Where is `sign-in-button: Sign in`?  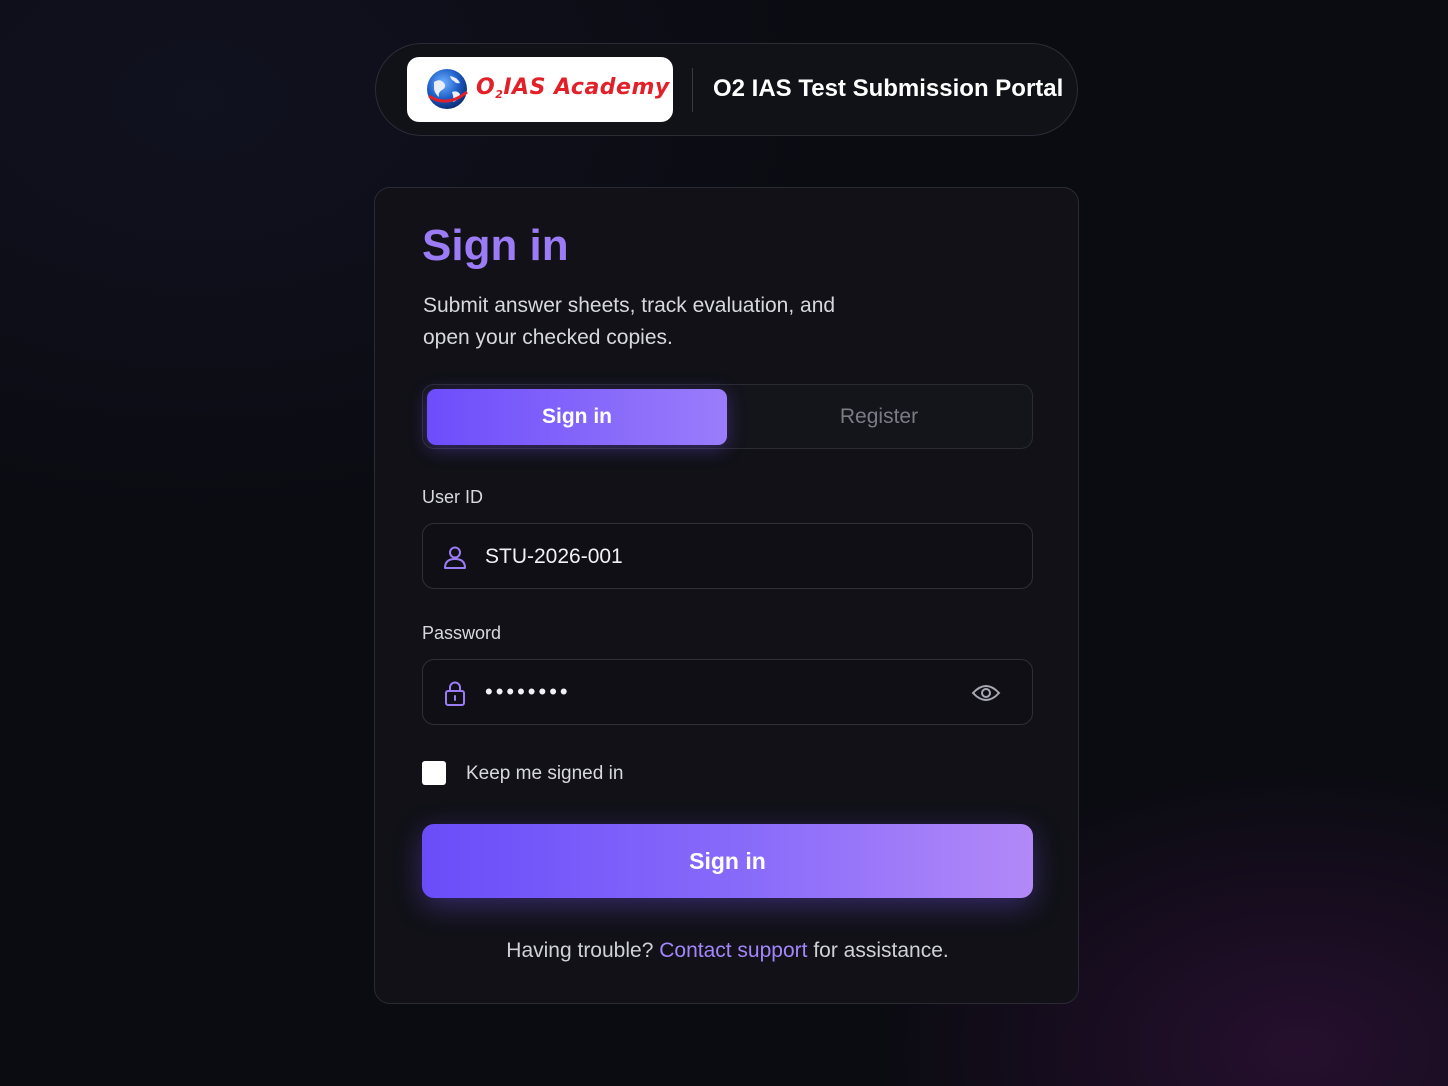 sign-in-button: Sign in is located at coordinates (727, 861).